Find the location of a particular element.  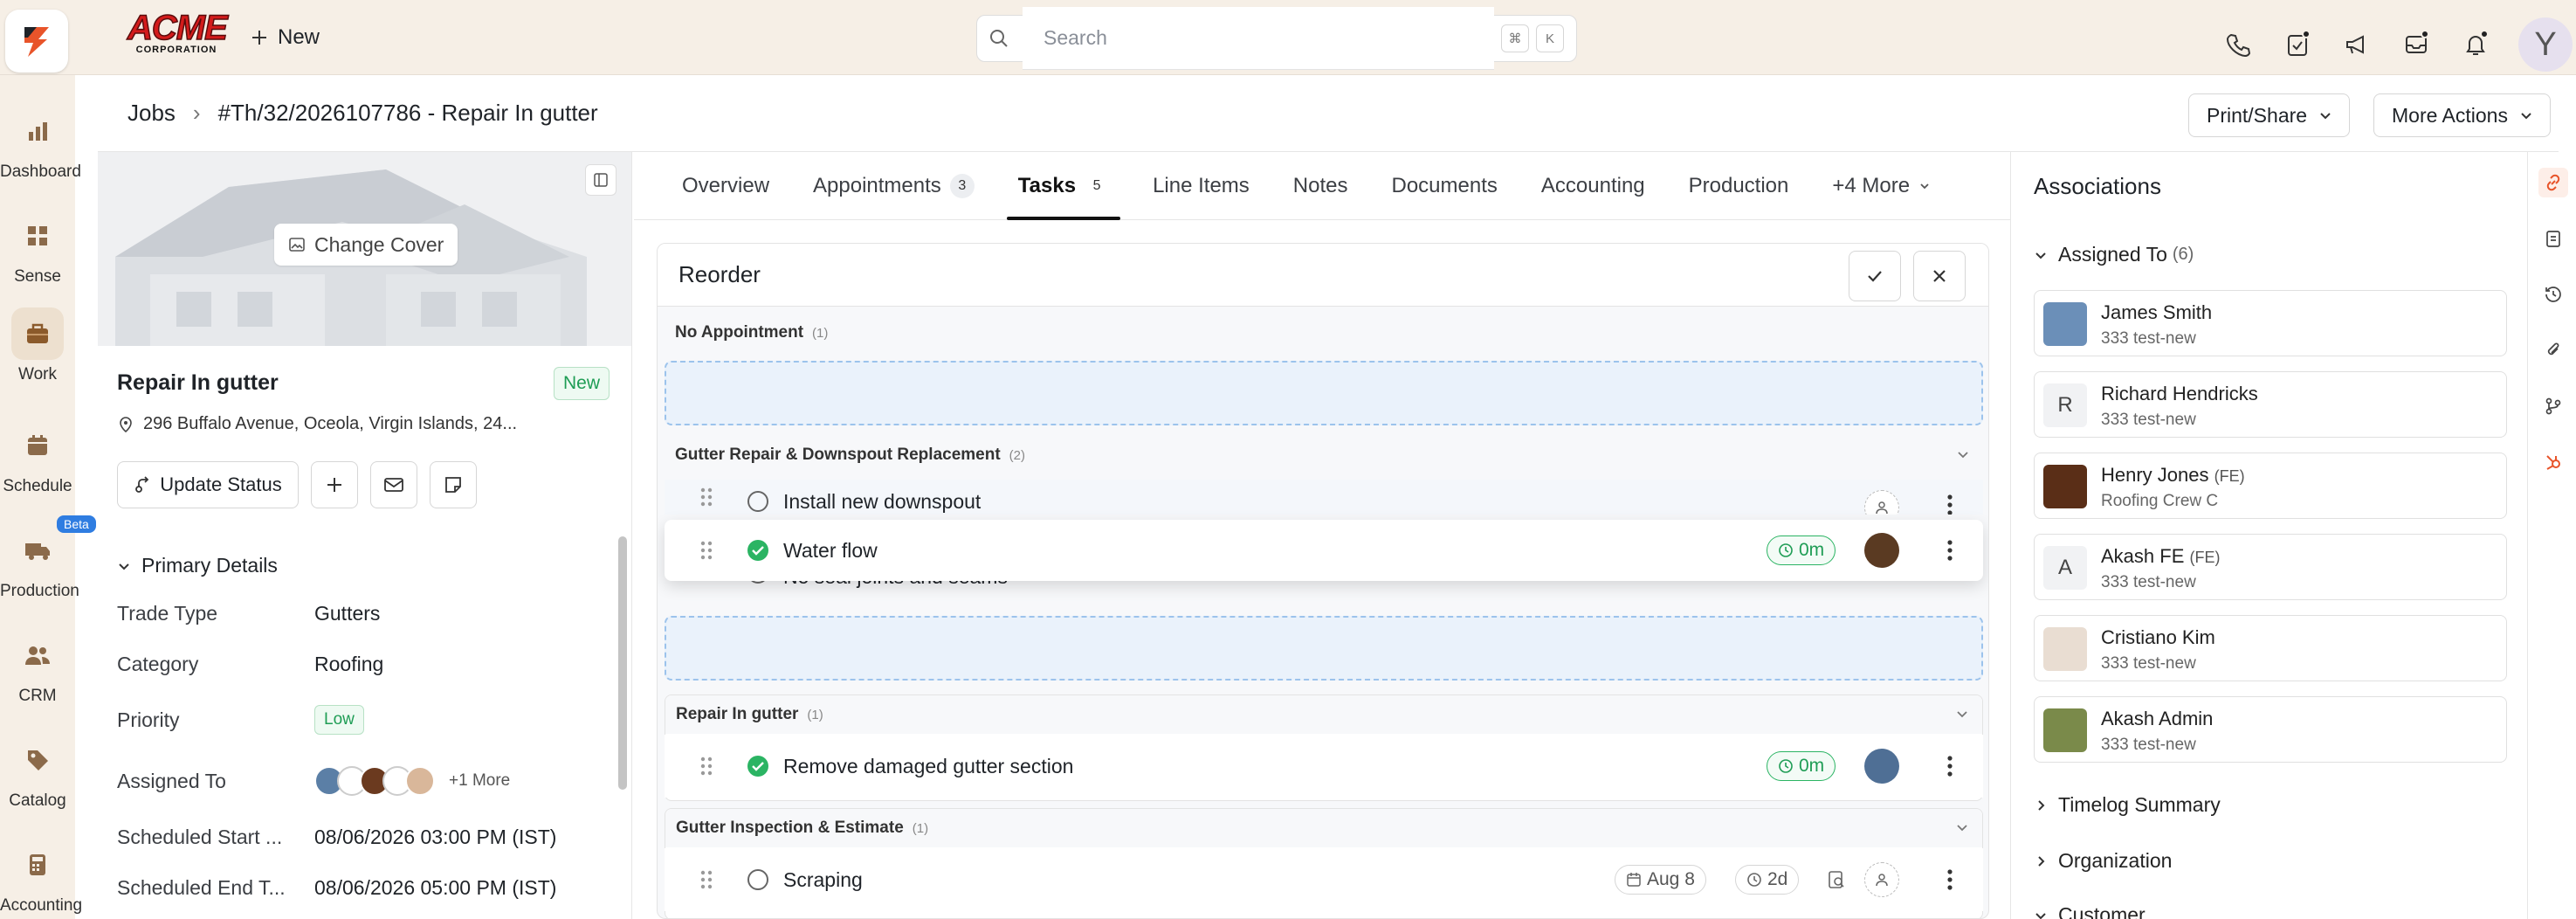

nav-schedule: Schedule is located at coordinates (37, 457).